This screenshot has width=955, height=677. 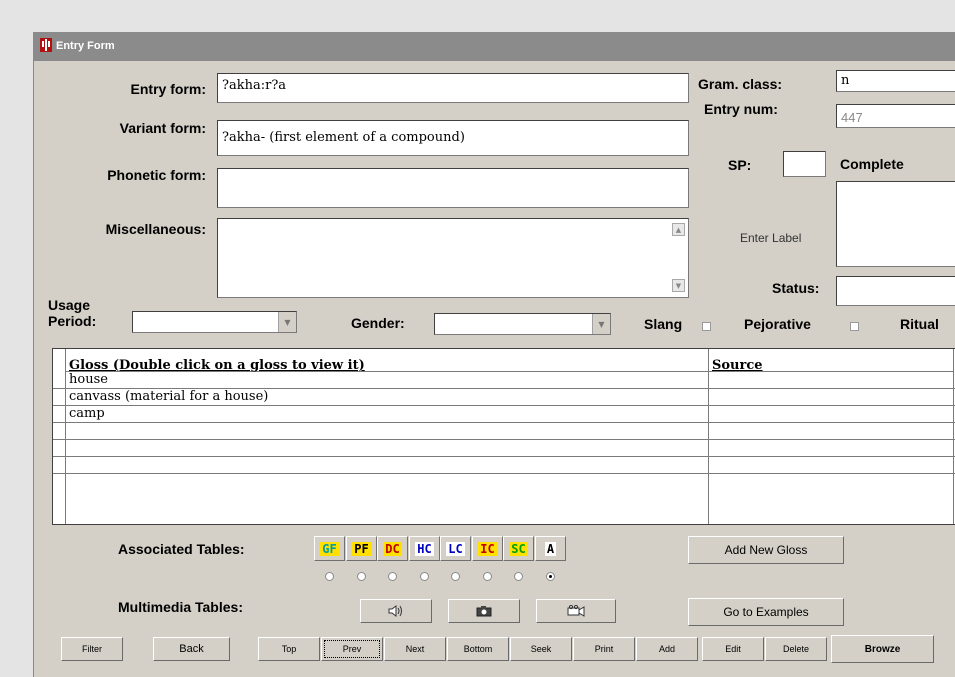 What do you see at coordinates (361, 576) in the screenshot?
I see `table-radio-pf` at bounding box center [361, 576].